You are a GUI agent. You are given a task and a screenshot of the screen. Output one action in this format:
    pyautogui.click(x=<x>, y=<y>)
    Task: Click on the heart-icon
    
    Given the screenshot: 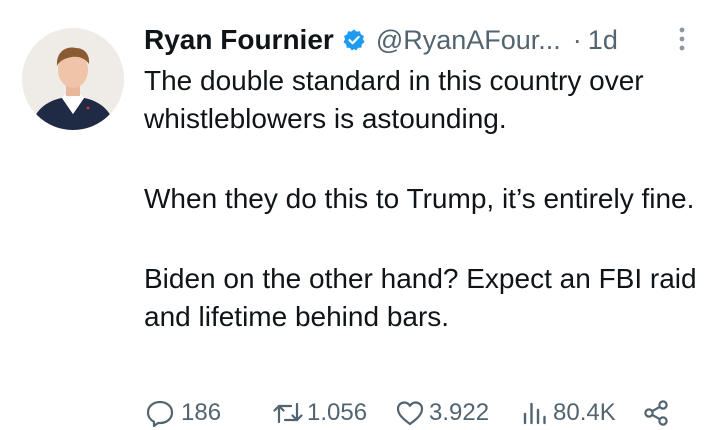 What is the action you would take?
    pyautogui.click(x=410, y=413)
    